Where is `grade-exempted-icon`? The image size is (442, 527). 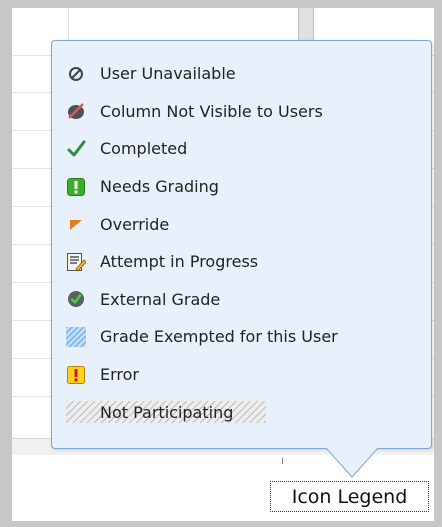
grade-exempted-icon is located at coordinates (76, 336).